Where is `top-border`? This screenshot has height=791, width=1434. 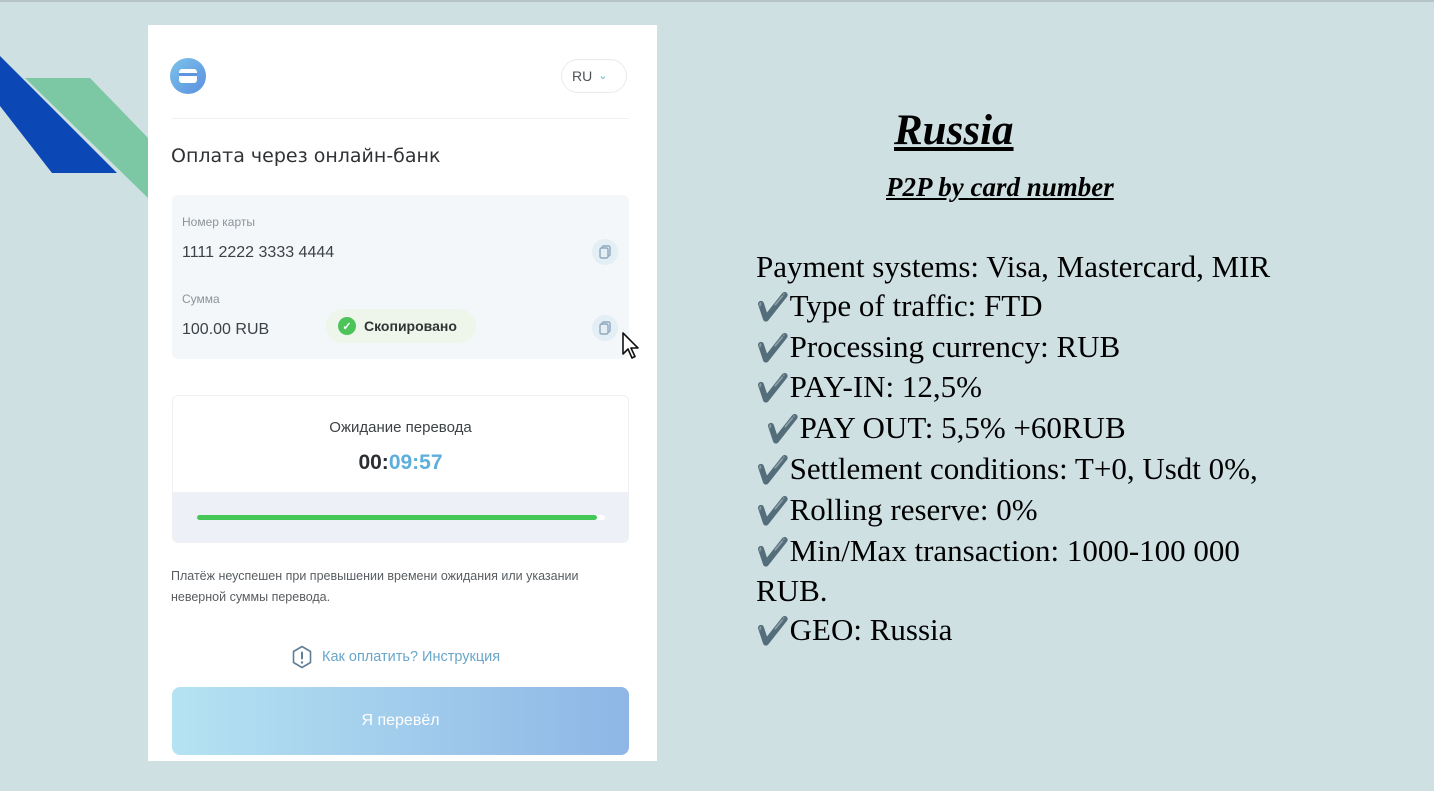 top-border is located at coordinates (717, 1).